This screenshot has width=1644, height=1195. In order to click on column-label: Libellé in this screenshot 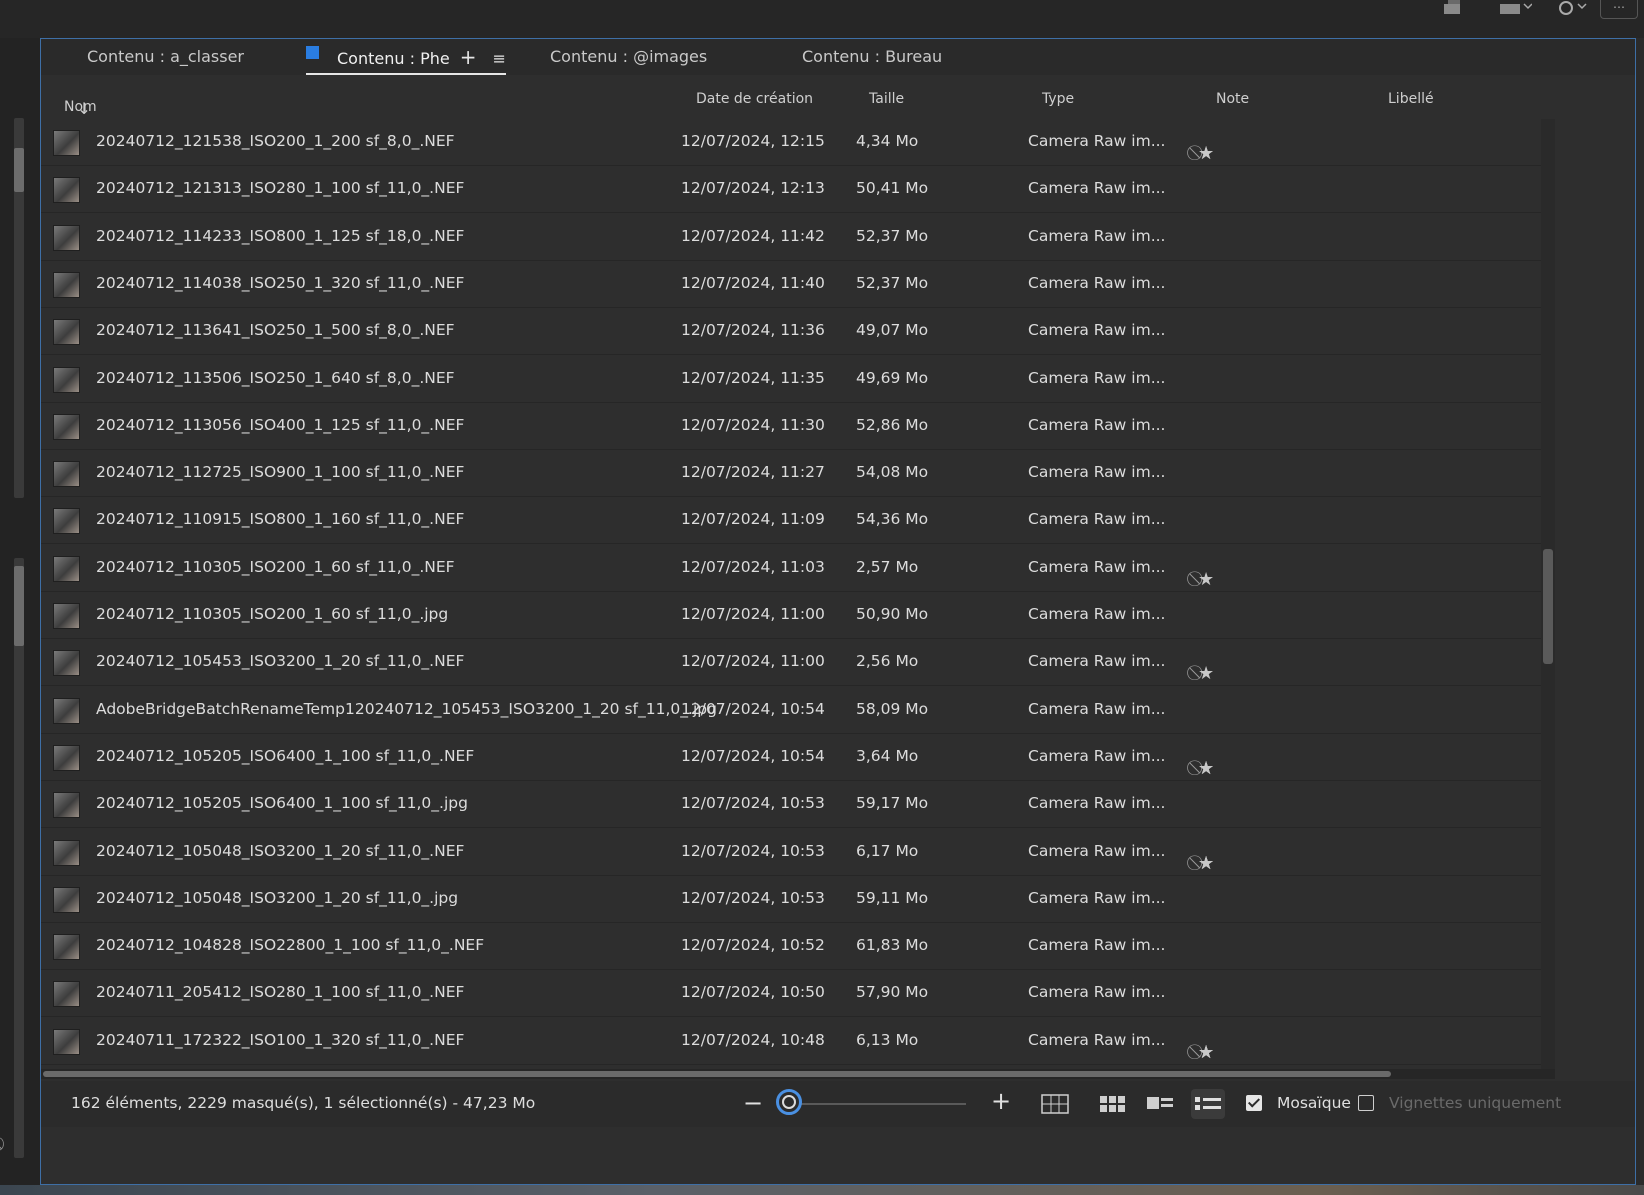, I will do `click(1411, 99)`.